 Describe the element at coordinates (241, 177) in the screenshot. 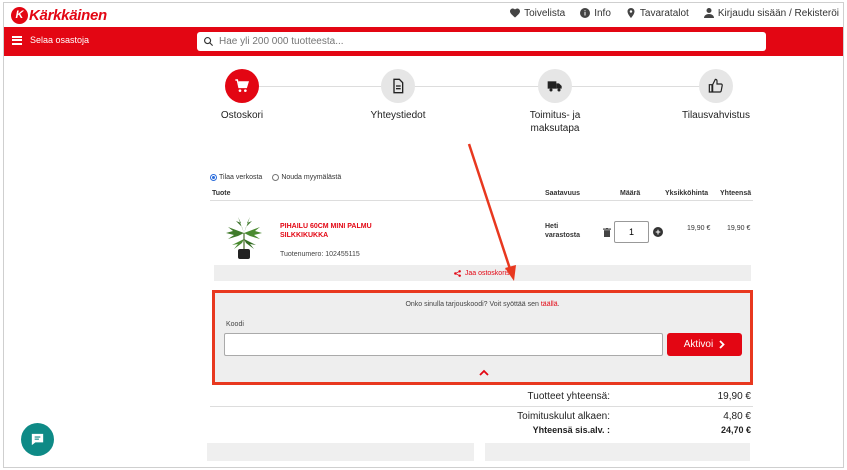

I see `radio-order-online-label: Tilaa verkosta` at that location.